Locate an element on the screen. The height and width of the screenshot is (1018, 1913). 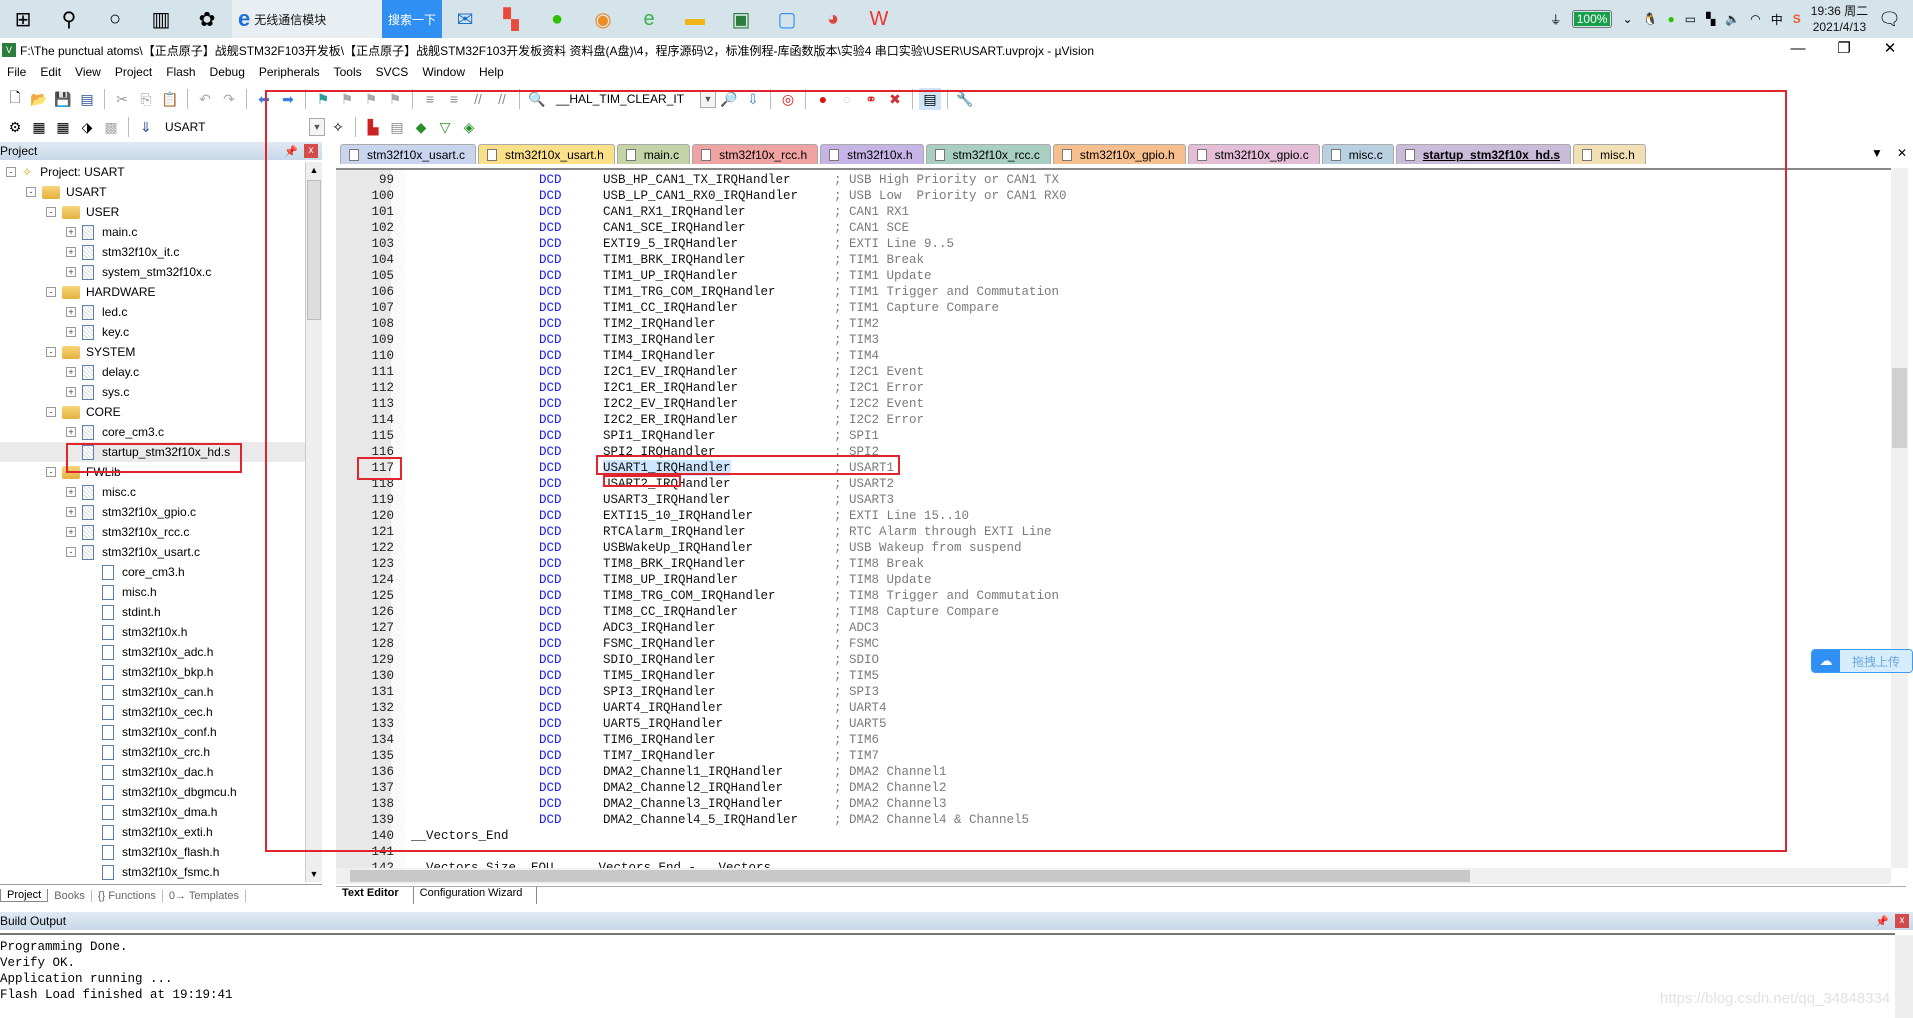
bookmark-toggle-icon: ⚑ is located at coordinates (323, 99).